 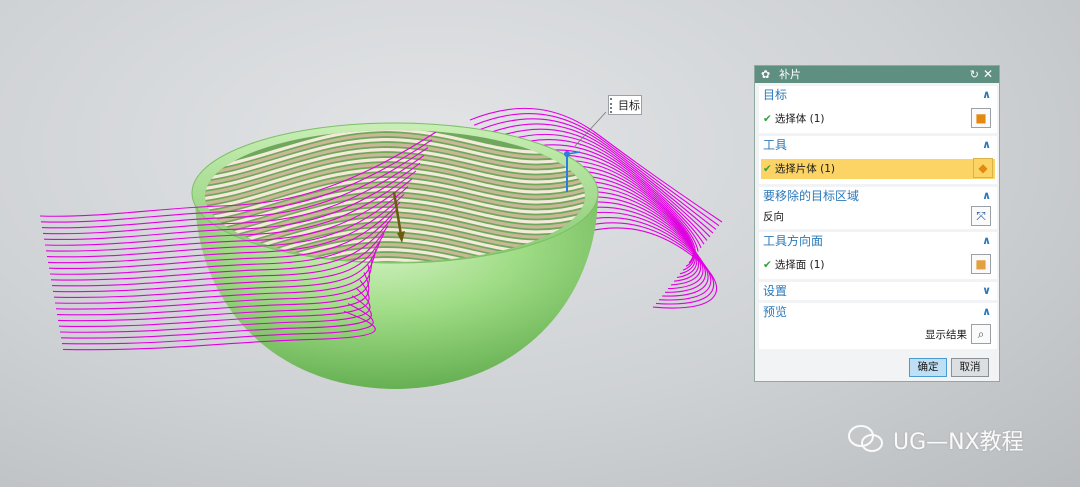 What do you see at coordinates (928, 367) in the screenshot?
I see `ok-button: 确定` at bounding box center [928, 367].